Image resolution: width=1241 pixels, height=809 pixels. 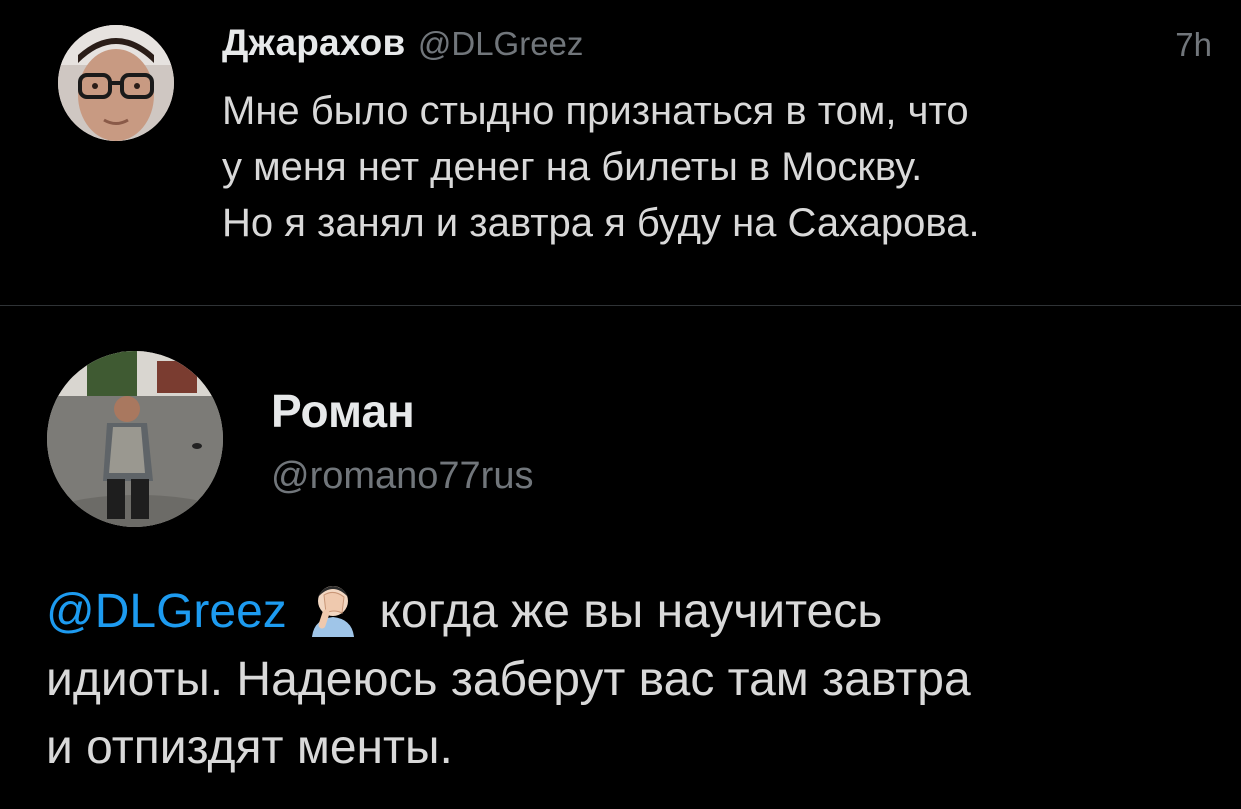 What do you see at coordinates (501, 43) in the screenshot?
I see `author-handle: @DLGreez` at bounding box center [501, 43].